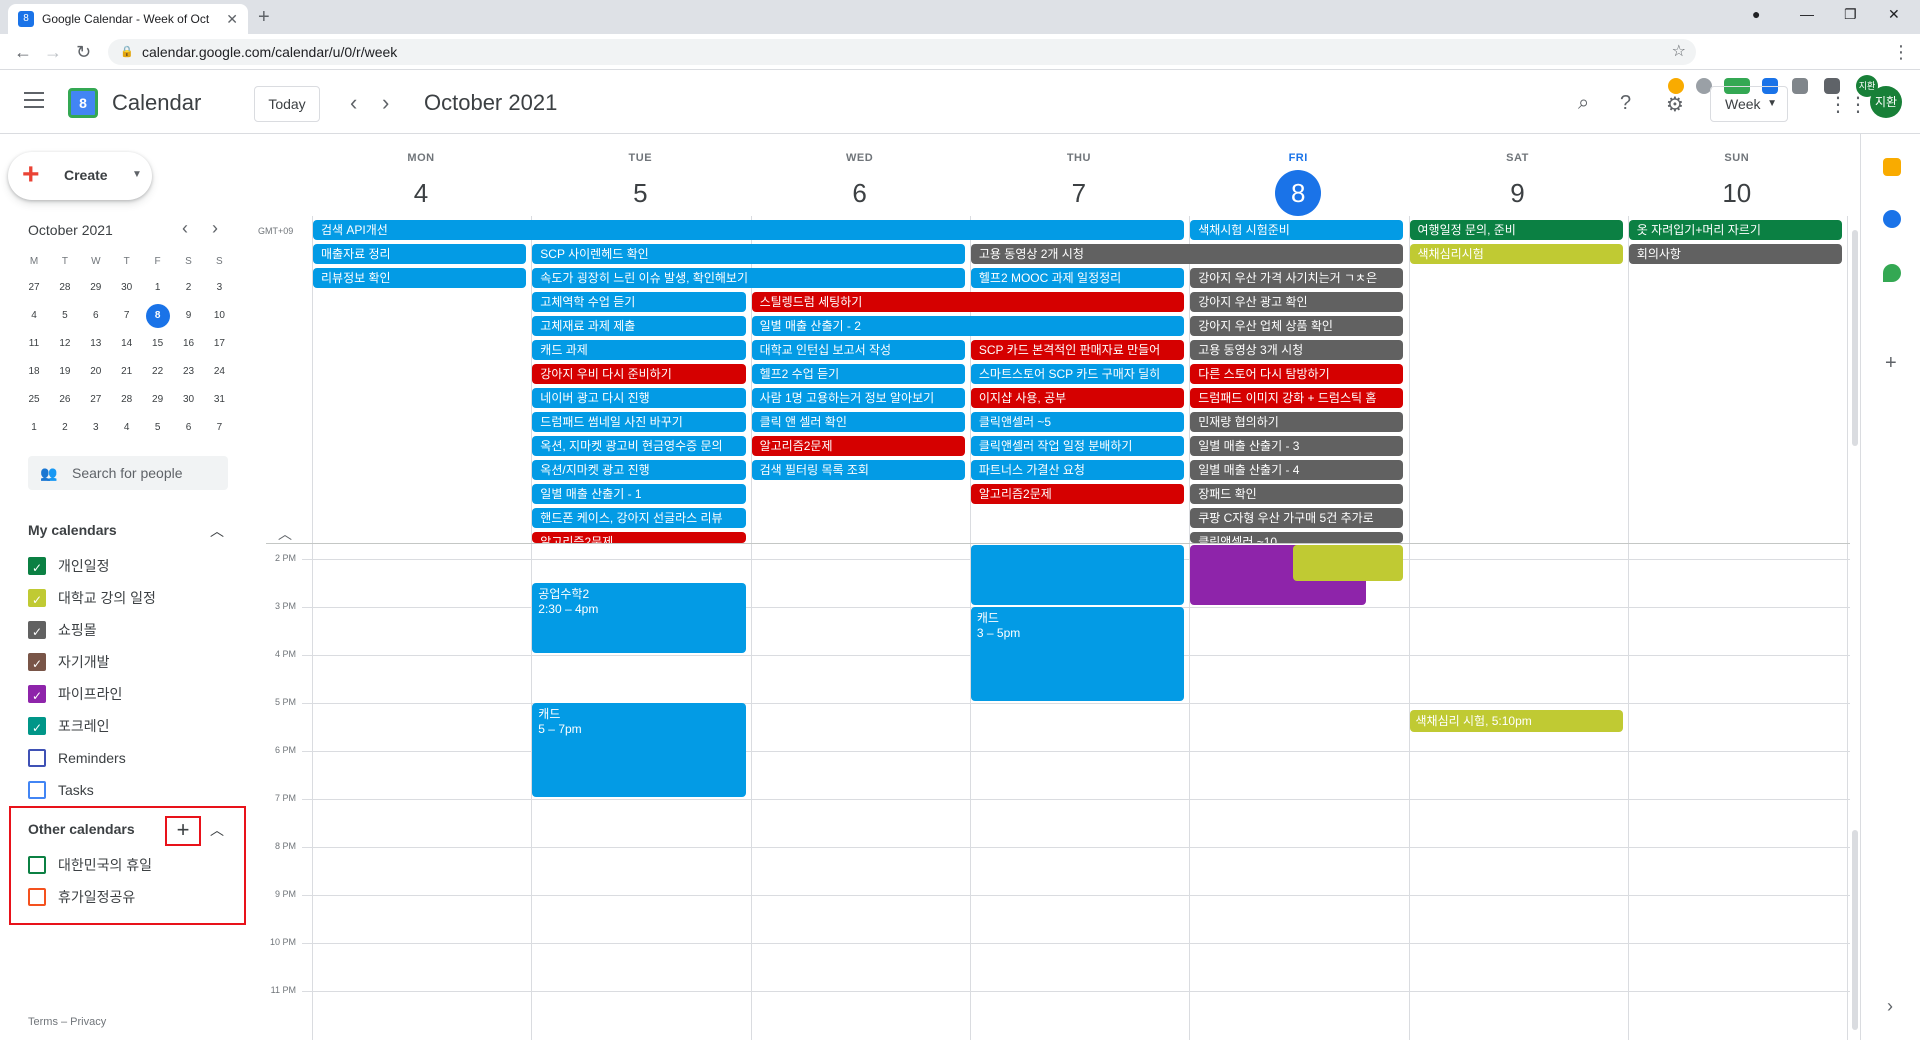 The height and width of the screenshot is (1040, 1920). Describe the element at coordinates (189, 344) in the screenshot. I see `mini-day: 16` at that location.